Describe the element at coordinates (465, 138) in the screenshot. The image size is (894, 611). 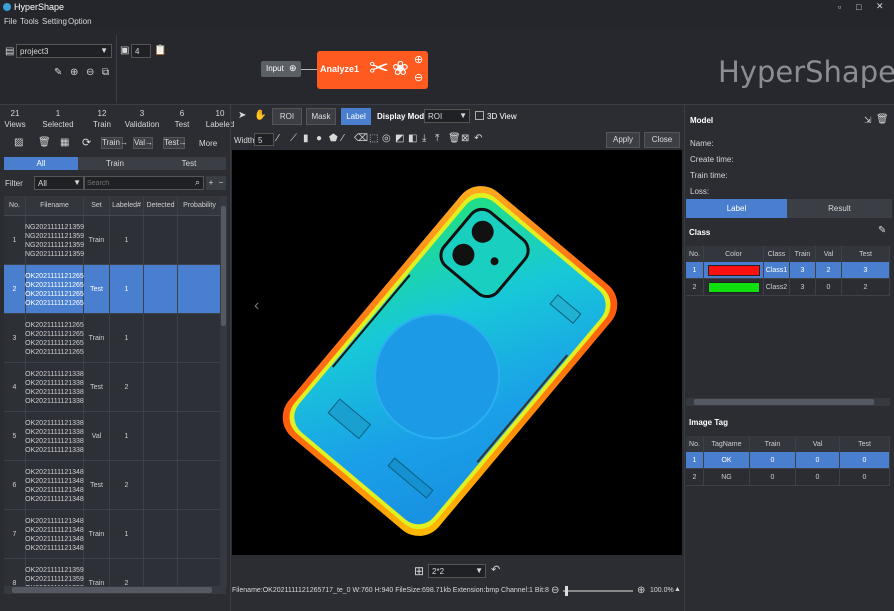
I see `clear-icon: ⊠` at that location.